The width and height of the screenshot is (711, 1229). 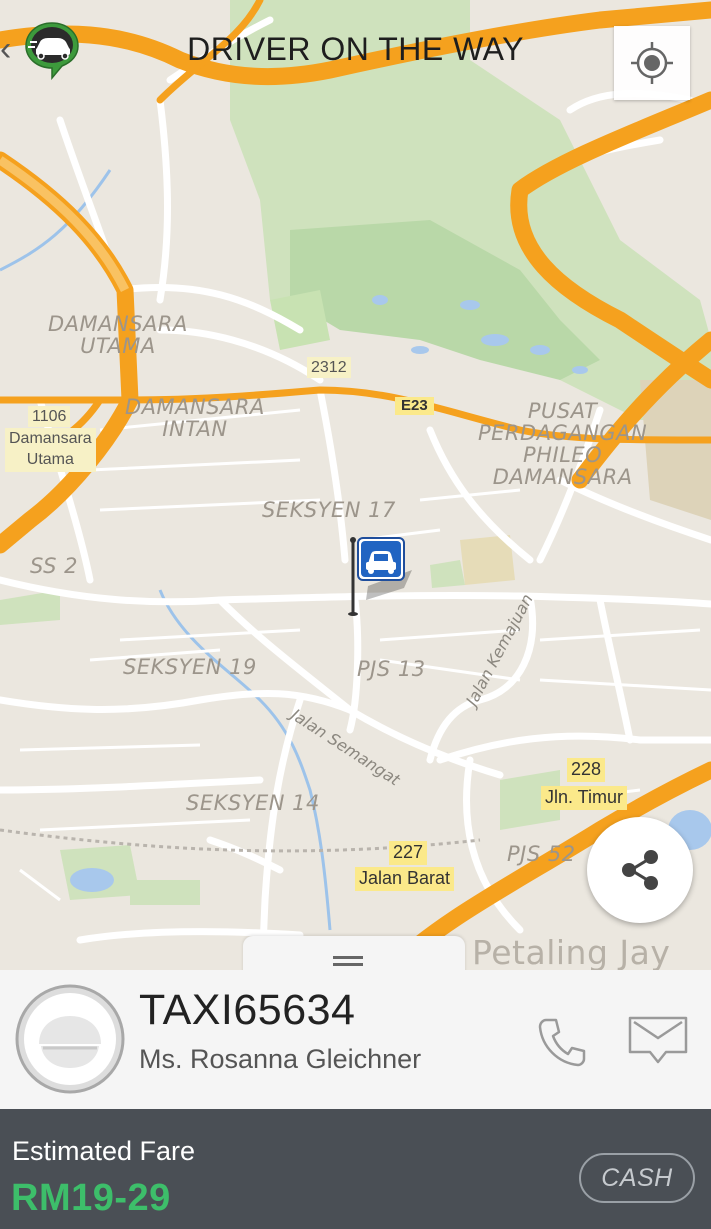 What do you see at coordinates (50, 450) in the screenshot?
I see `route-label-damansara-utama: Damansara Utama` at bounding box center [50, 450].